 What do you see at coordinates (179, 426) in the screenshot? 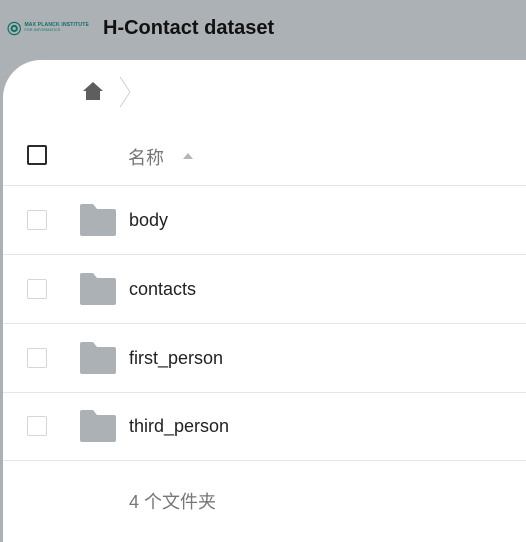
I see `folder-name: third_person` at bounding box center [179, 426].